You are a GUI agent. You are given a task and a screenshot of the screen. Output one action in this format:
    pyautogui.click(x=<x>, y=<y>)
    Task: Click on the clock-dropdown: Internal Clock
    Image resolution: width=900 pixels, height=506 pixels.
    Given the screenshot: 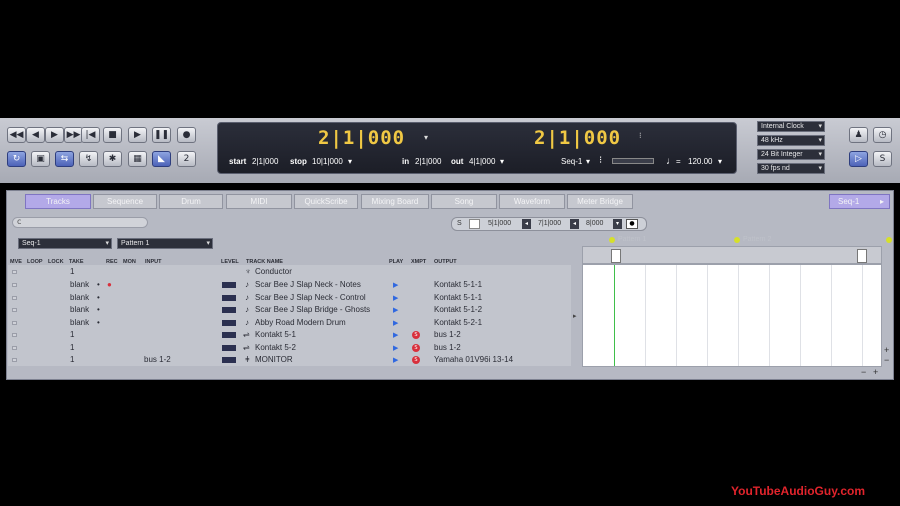 What is the action you would take?
    pyautogui.click(x=791, y=126)
    